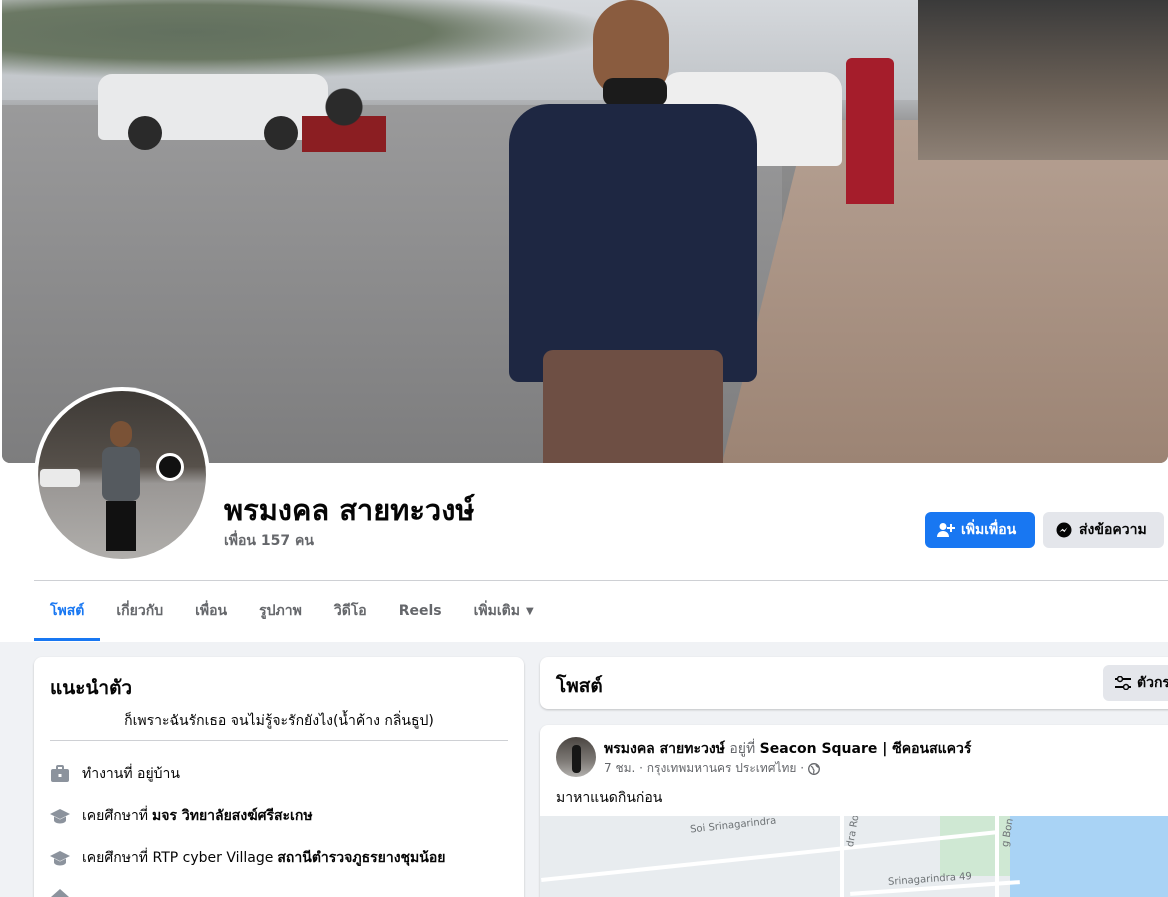 The height and width of the screenshot is (897, 1168). What do you see at coordinates (633, 243) in the screenshot?
I see `cover-person-shirt` at bounding box center [633, 243].